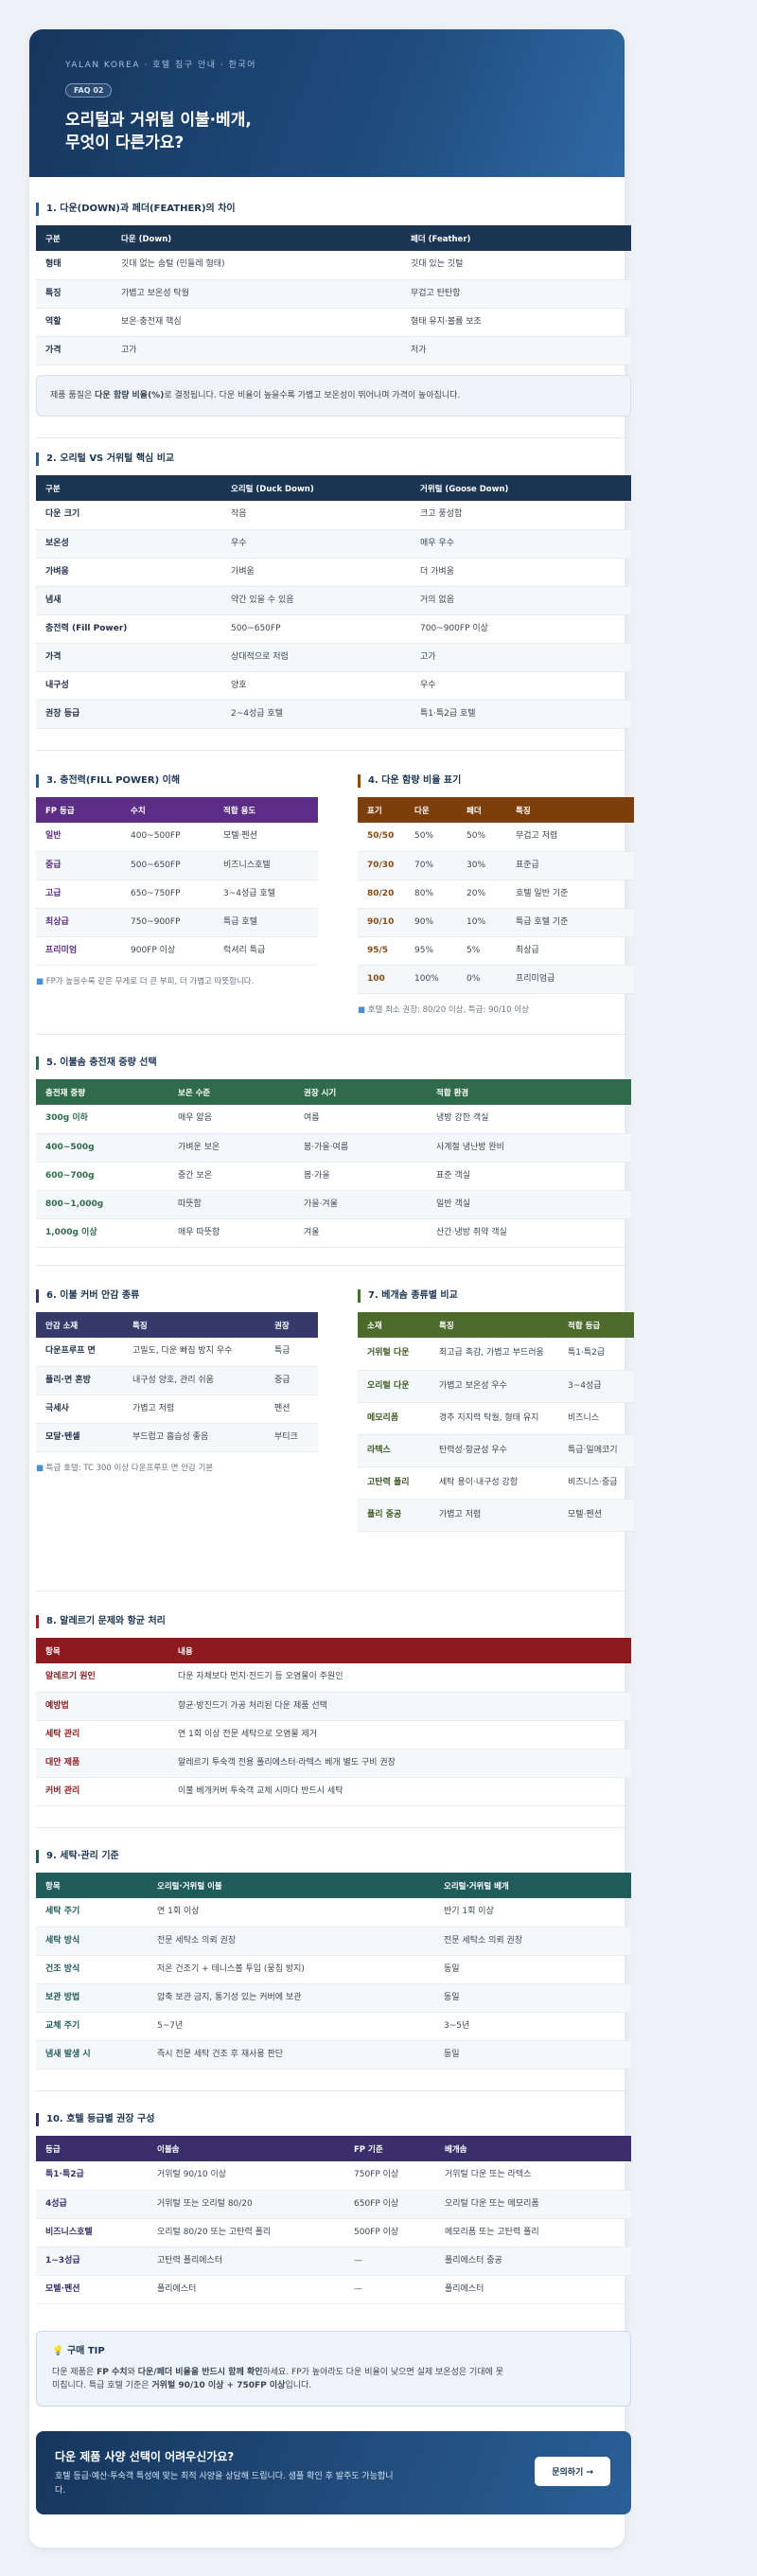  What do you see at coordinates (570, 838) in the screenshot?
I see `table-cell: 무겁고 저렴` at bounding box center [570, 838].